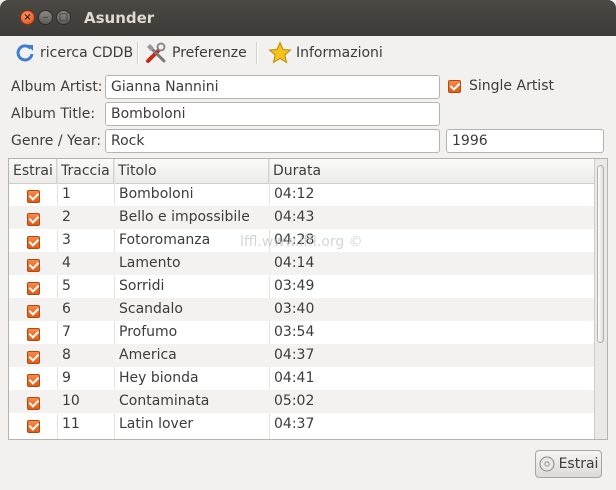 The height and width of the screenshot is (490, 616). What do you see at coordinates (294, 286) in the screenshot?
I see `track-duration: 03:49` at bounding box center [294, 286].